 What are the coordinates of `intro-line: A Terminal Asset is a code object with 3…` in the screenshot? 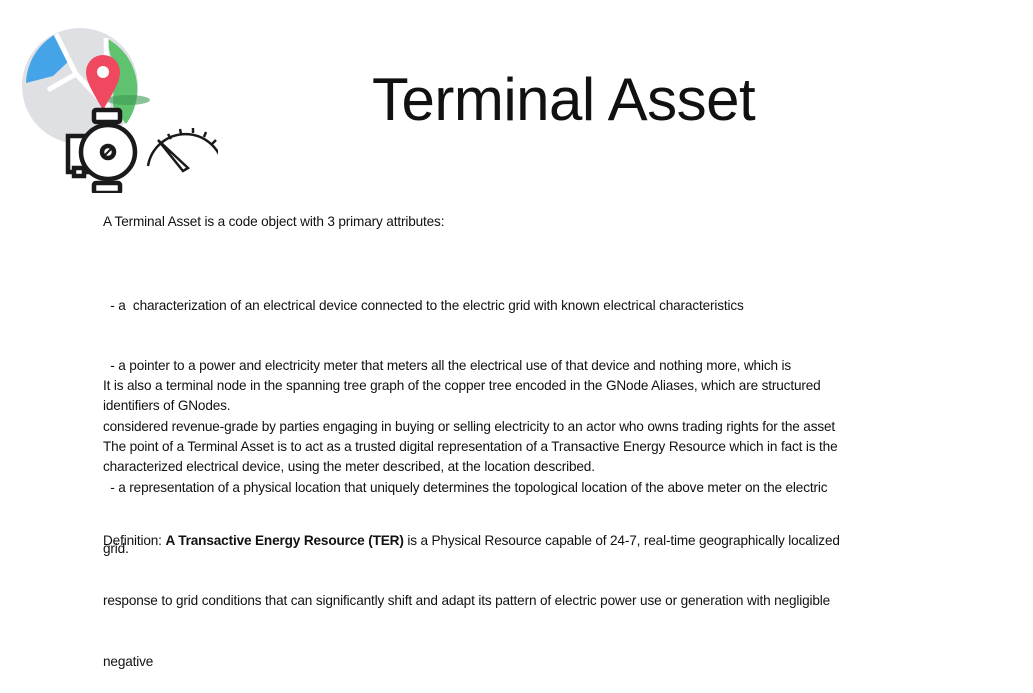 It's located at (274, 221).